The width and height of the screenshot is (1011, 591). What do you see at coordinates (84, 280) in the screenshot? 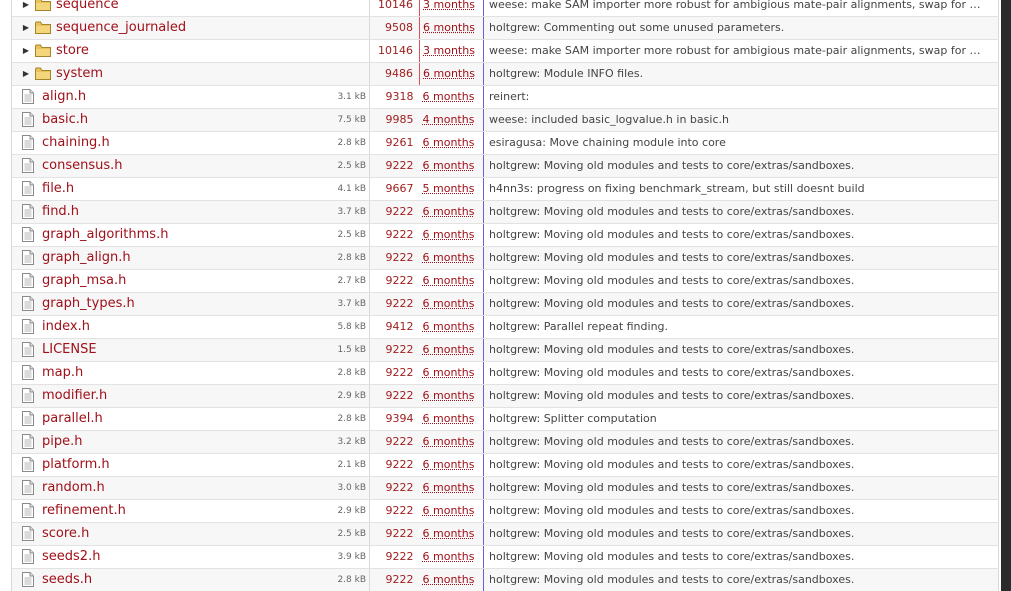
I see `file-name-link: graph_msa.h` at bounding box center [84, 280].